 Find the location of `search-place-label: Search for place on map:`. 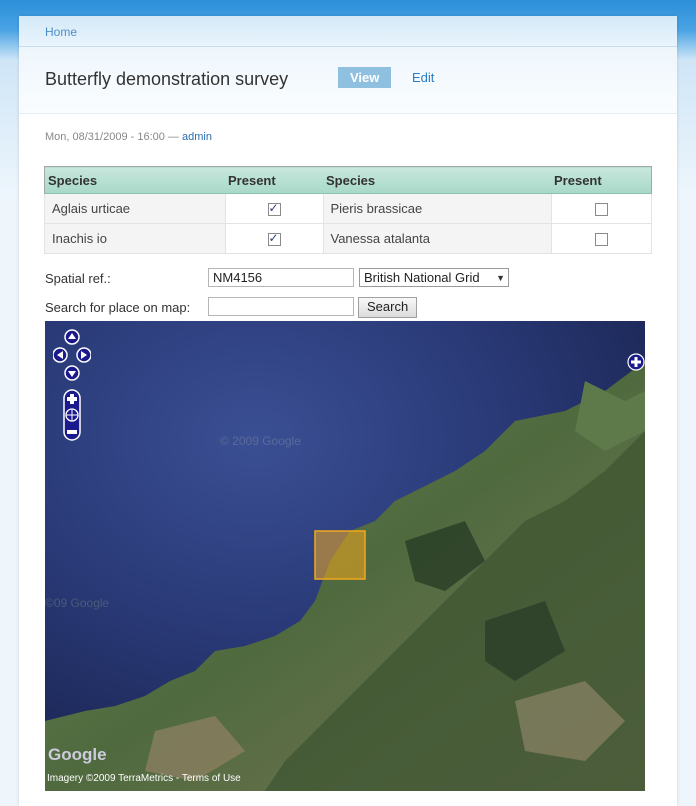

search-place-label: Search for place on map: is located at coordinates (118, 307).